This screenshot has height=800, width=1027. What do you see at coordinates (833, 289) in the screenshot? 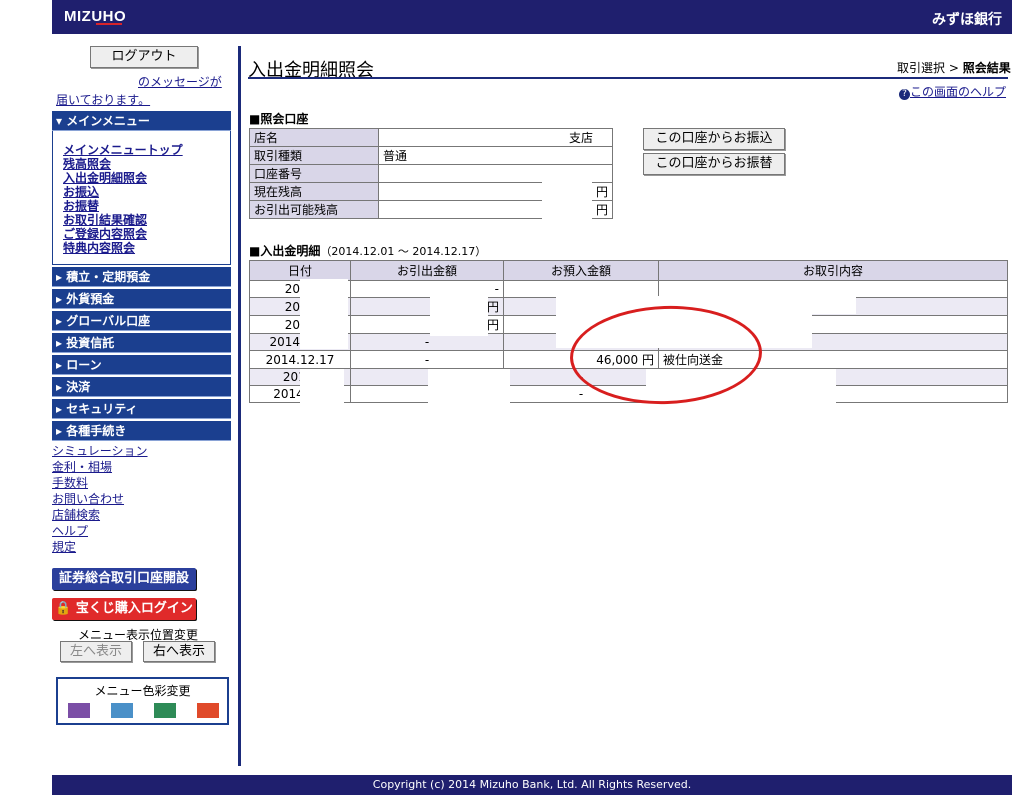
I see `cell-content` at bounding box center [833, 289].